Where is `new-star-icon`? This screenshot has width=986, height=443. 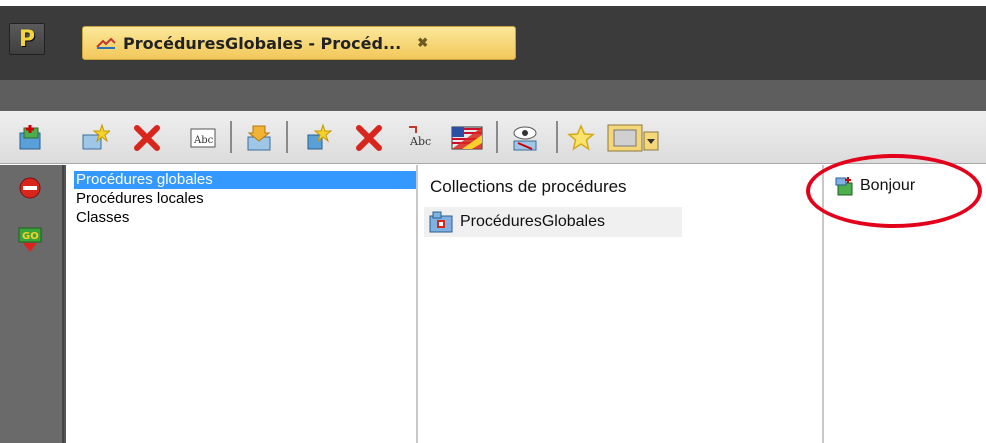
new-star-icon is located at coordinates (95, 138).